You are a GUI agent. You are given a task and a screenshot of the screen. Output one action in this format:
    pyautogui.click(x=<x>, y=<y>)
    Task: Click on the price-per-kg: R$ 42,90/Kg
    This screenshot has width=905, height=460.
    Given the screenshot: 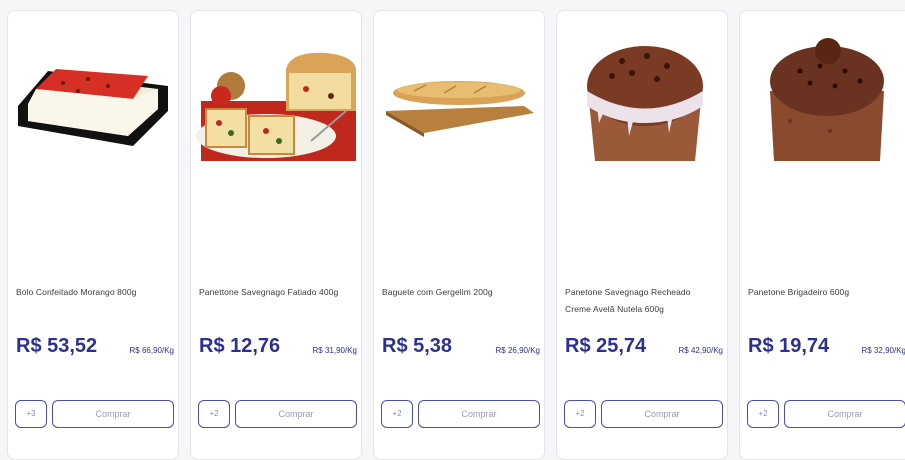 What is the action you would take?
    pyautogui.click(x=700, y=350)
    